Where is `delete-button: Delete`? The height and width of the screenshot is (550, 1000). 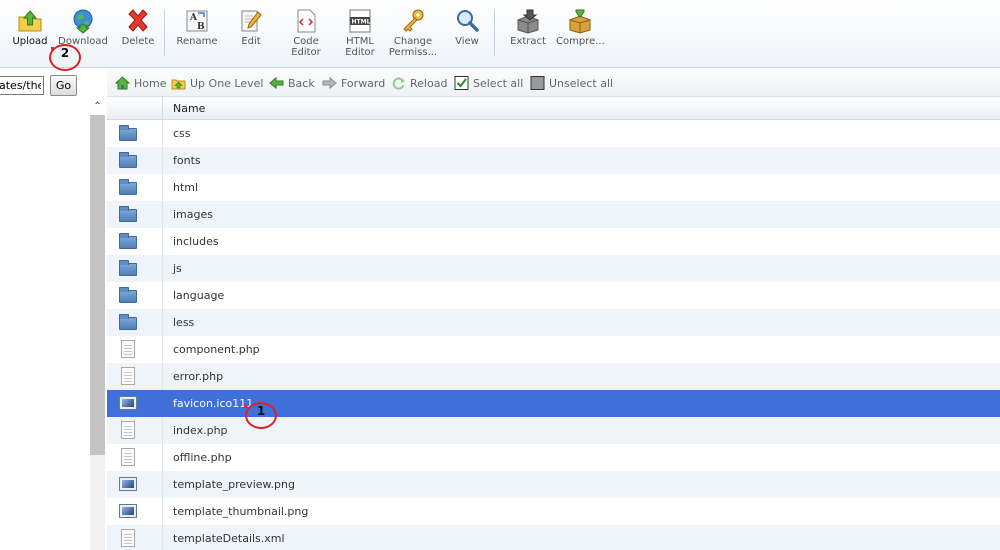
delete-button: Delete is located at coordinates (138, 34).